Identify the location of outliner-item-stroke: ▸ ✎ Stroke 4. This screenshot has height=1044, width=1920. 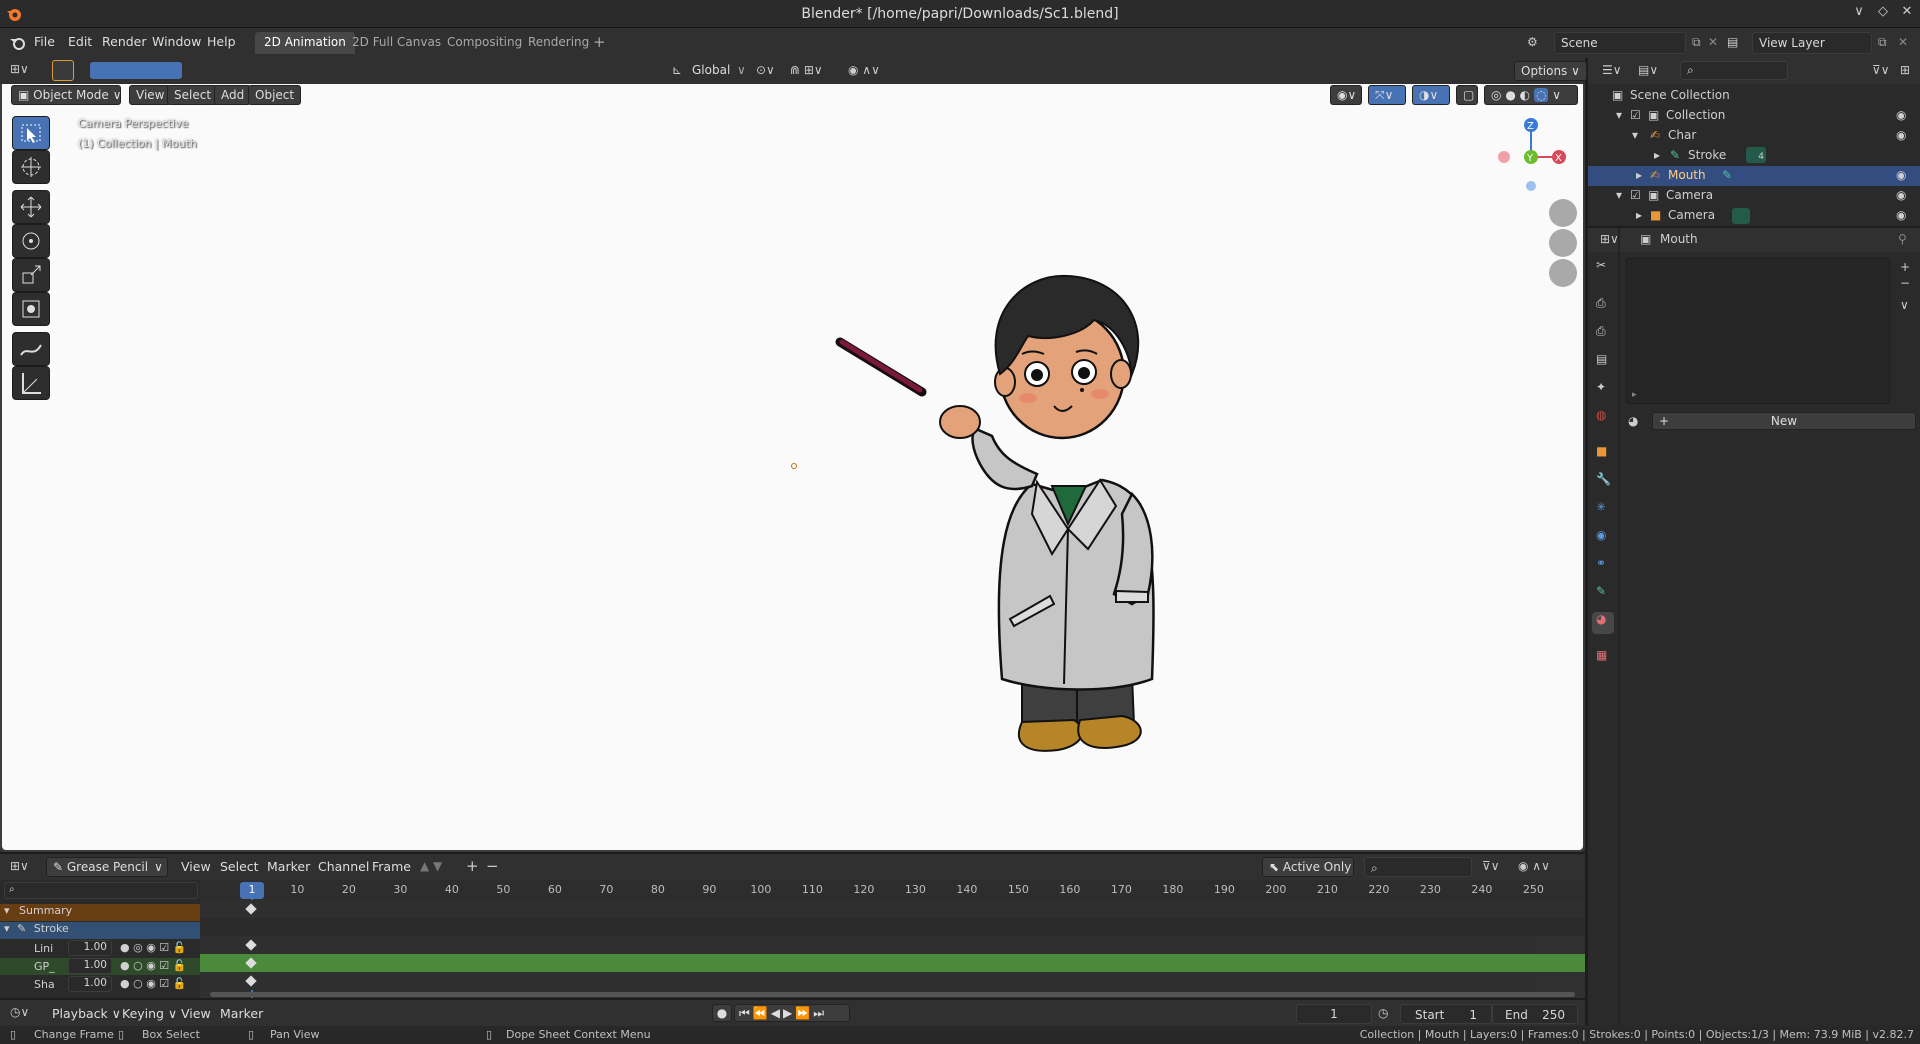
(1754, 156).